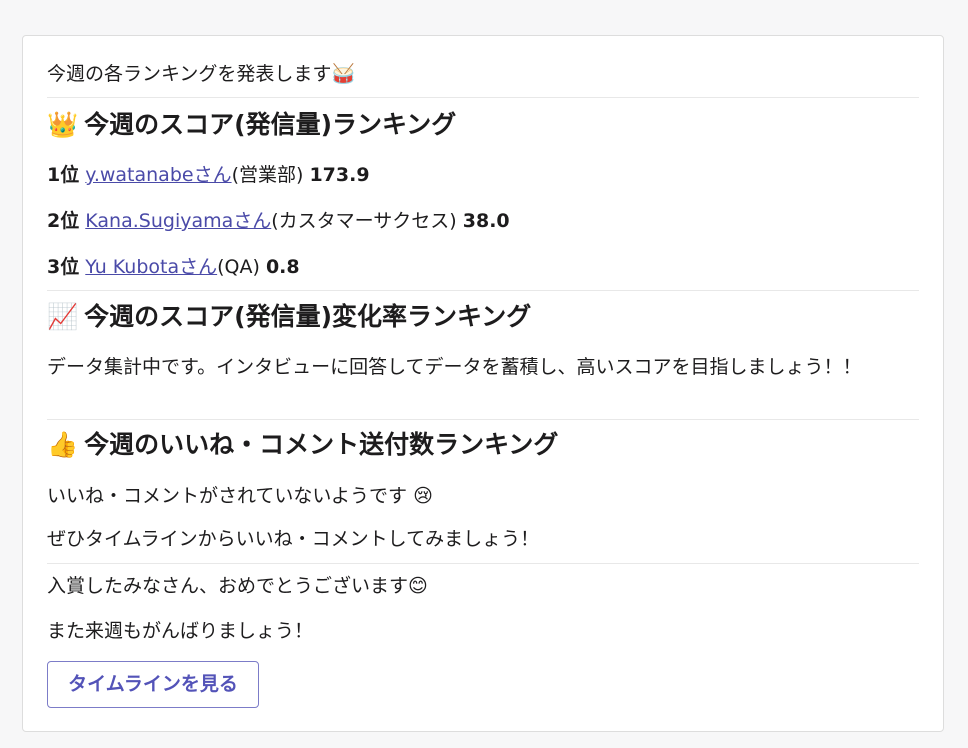 The height and width of the screenshot is (748, 968). Describe the element at coordinates (282, 267) in the screenshot. I see `score-value: 0.8` at that location.